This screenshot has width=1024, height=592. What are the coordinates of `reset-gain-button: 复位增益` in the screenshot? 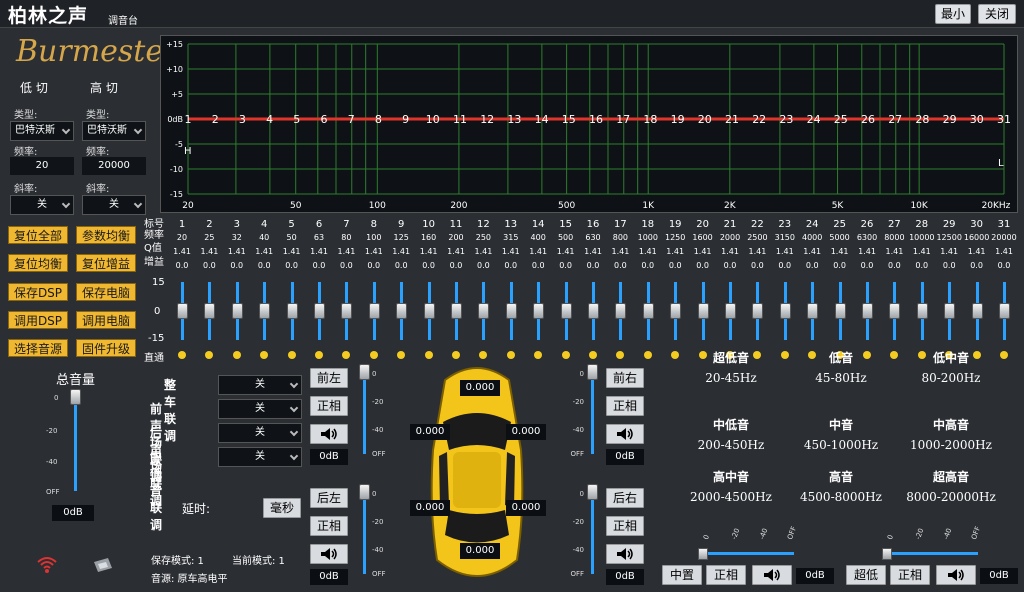 It's located at (106, 263).